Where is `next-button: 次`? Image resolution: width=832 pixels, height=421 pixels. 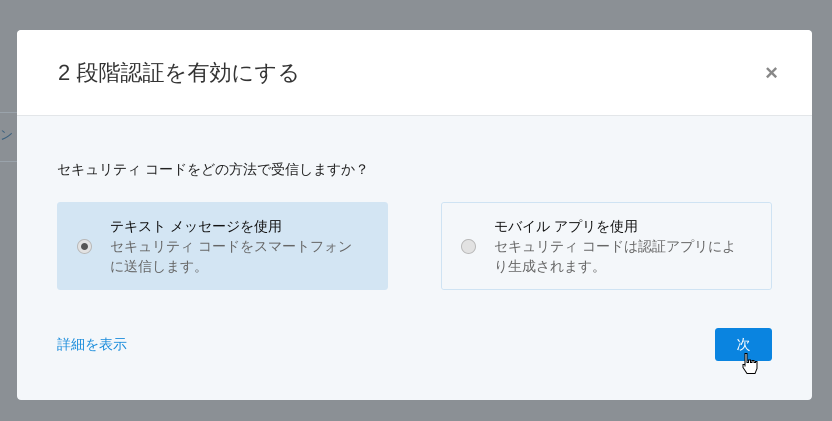 next-button: 次 is located at coordinates (743, 344).